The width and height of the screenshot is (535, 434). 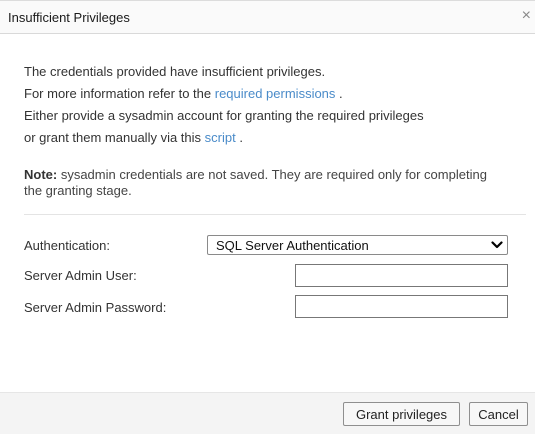 I want to click on message-line-4: or grant them manually via this script ., so click(x=133, y=137).